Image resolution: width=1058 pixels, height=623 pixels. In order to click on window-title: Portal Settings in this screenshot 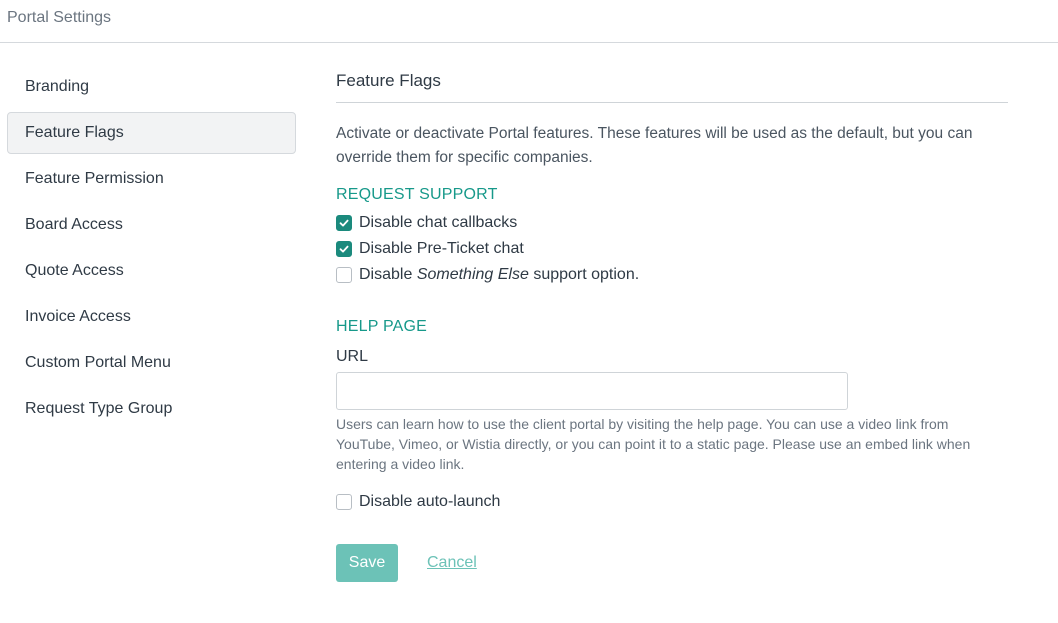, I will do `click(59, 17)`.